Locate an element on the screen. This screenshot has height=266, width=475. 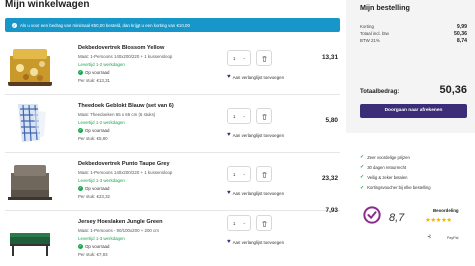
paypal-logo: PayPal is located at coordinates (453, 238).